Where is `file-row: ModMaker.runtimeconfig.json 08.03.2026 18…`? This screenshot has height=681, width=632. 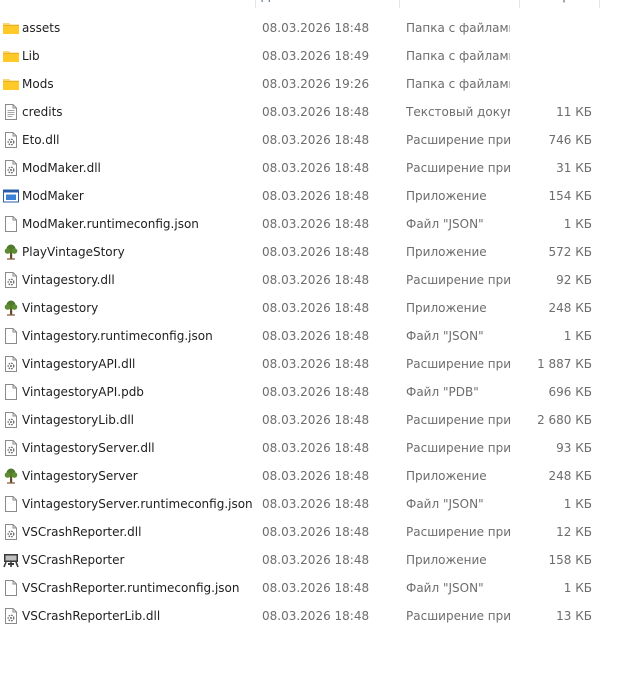 file-row: ModMaker.runtimeconfig.json 08.03.2026 18… is located at coordinates (316, 224).